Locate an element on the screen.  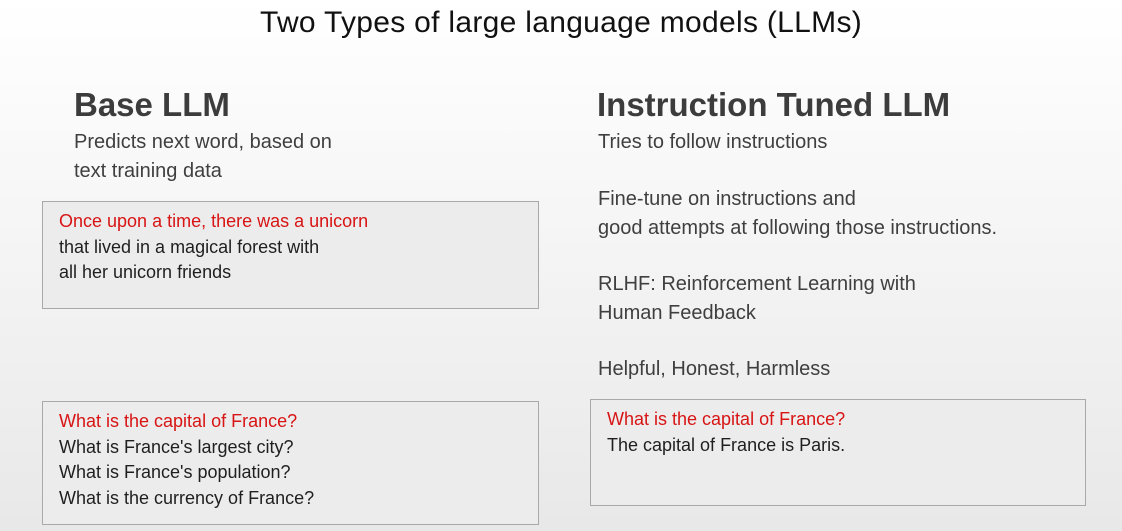
example-completion-line: that lived in a magical forest with is located at coordinates (189, 246).